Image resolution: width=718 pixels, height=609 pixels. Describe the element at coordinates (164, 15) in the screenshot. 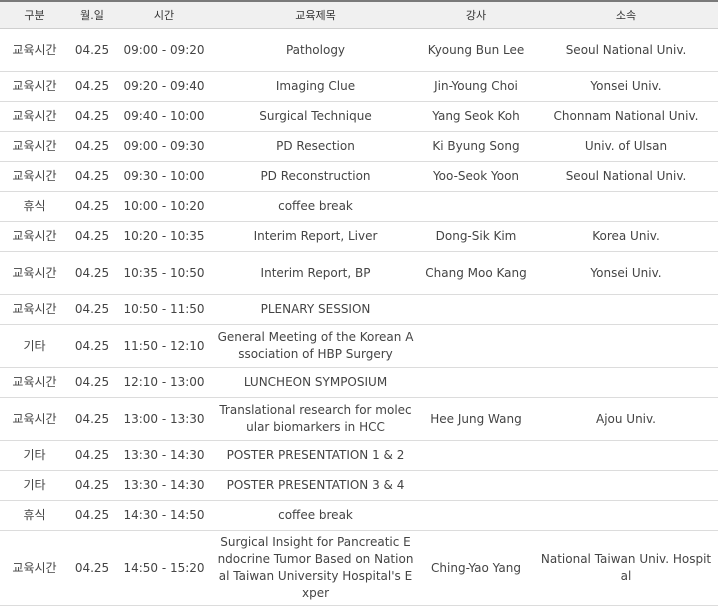

I see `header-time: 시간` at that location.